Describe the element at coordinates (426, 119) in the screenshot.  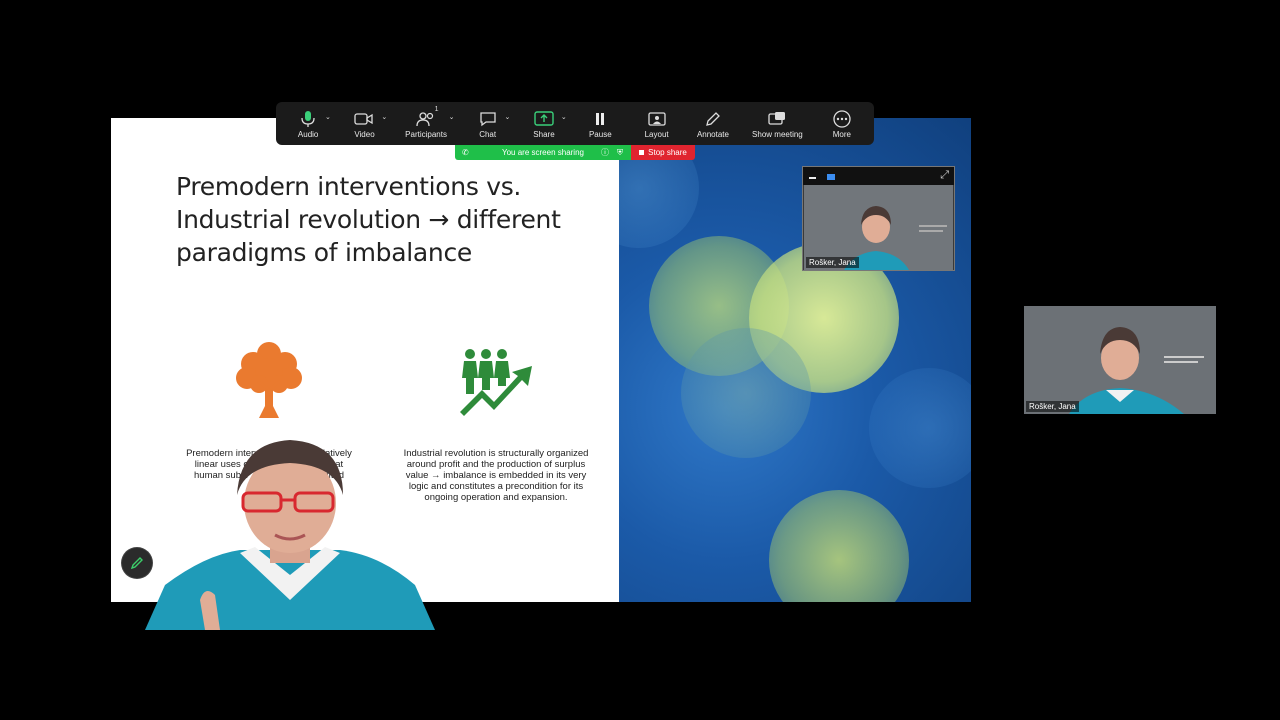
I see `participants-icon` at that location.